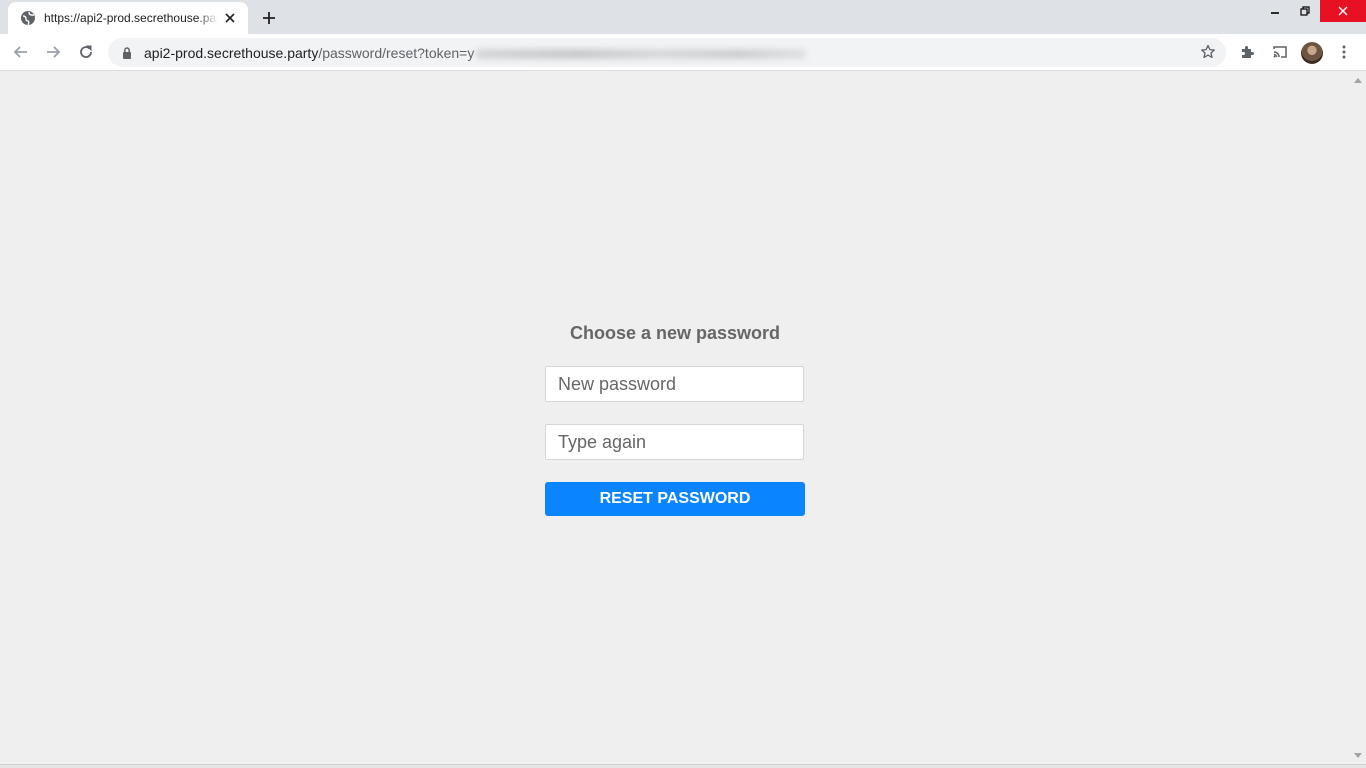 This screenshot has height=768, width=1366. What do you see at coordinates (1358, 756) in the screenshot?
I see `scroll-down-arrow-icon` at bounding box center [1358, 756].